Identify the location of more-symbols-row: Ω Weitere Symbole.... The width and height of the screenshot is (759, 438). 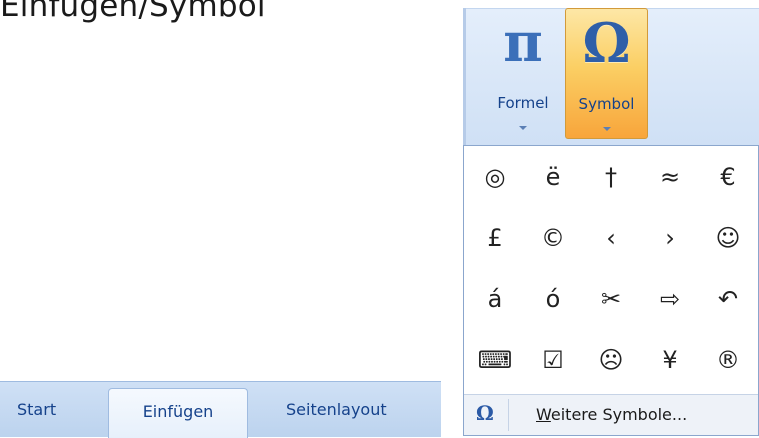
(611, 414).